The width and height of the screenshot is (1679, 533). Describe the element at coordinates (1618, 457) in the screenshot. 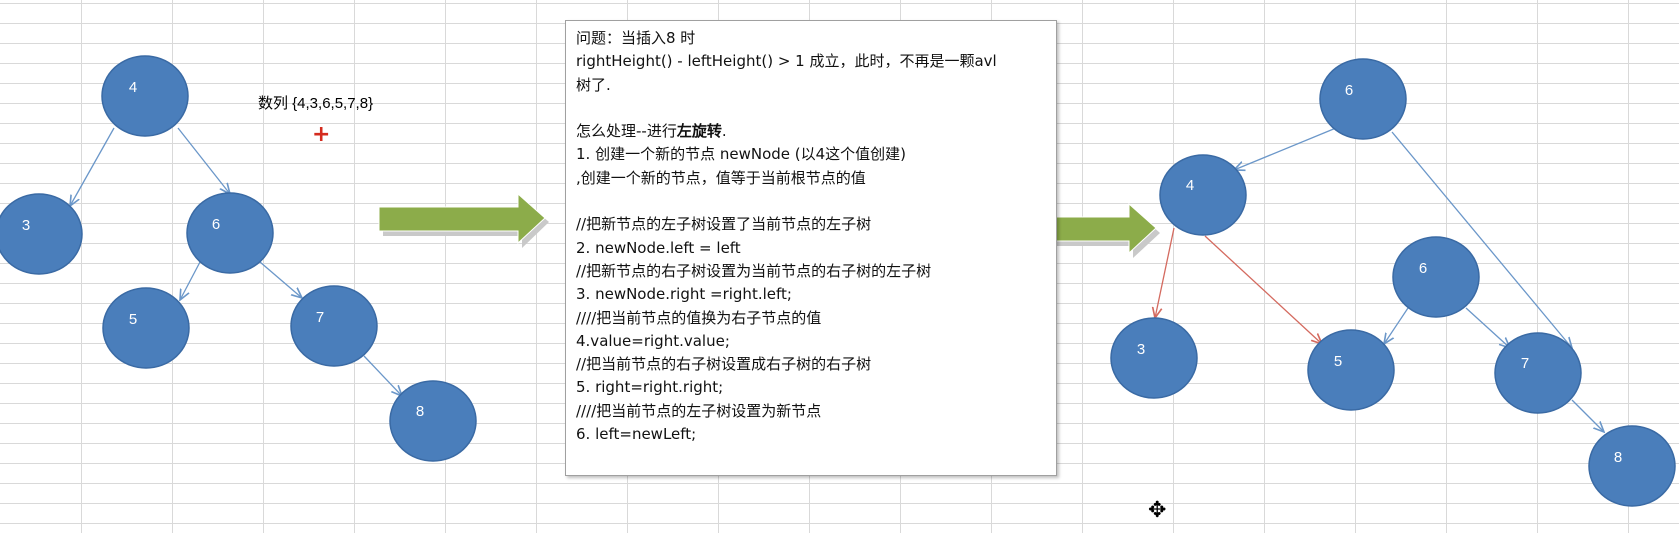

I see `right-node-8-label: 8` at that location.